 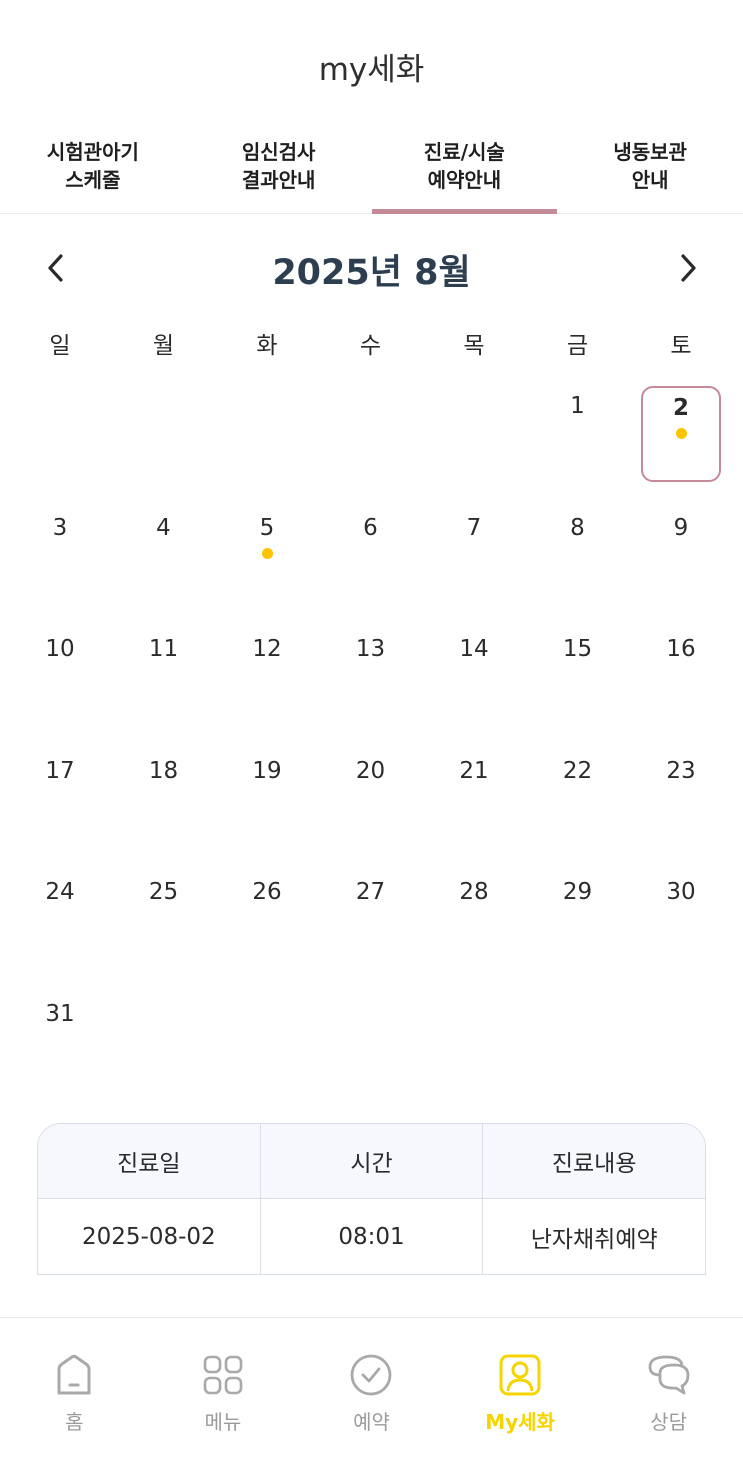 What do you see at coordinates (681, 770) in the screenshot?
I see `day-number: 23` at bounding box center [681, 770].